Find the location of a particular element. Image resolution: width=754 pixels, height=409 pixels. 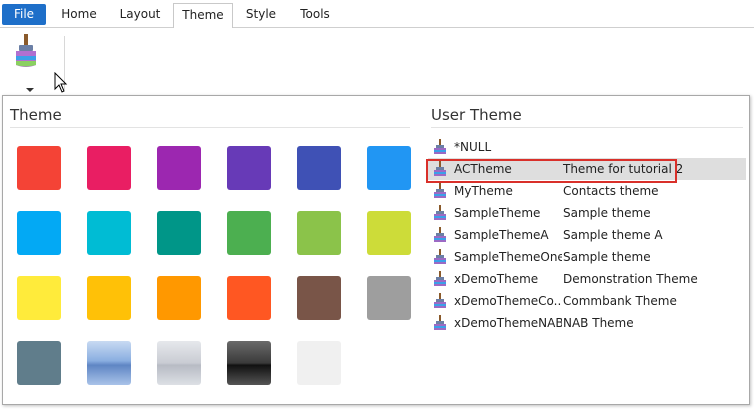

theme-section-divider is located at coordinates (210, 127).